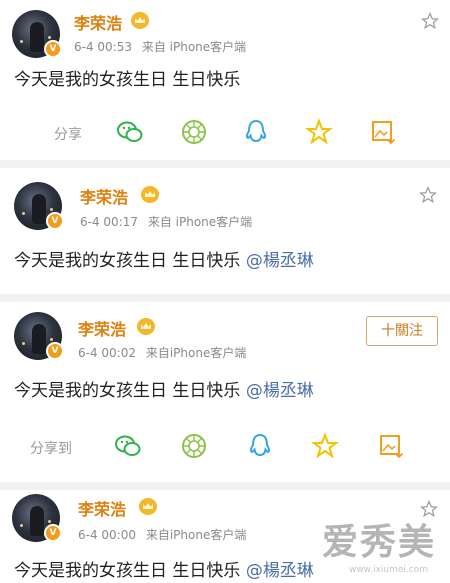 Image resolution: width=450 pixels, height=583 pixels. What do you see at coordinates (68, 135) in the screenshot?
I see `share-label: 分享` at bounding box center [68, 135].